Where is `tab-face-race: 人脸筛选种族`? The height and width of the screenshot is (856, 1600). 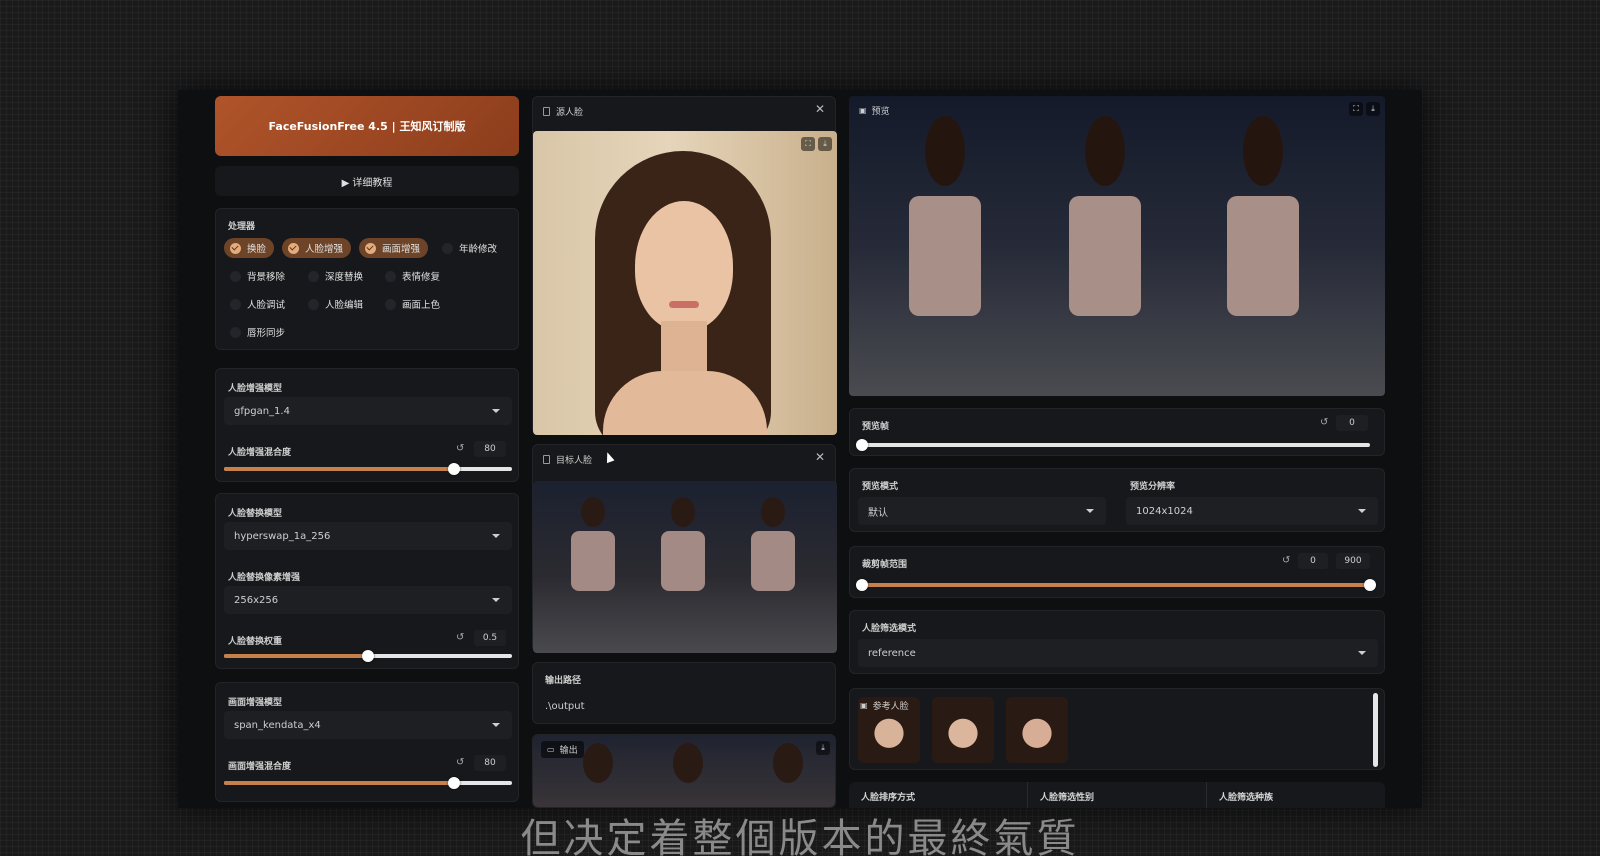
tab-face-race: 人脸筛选种族 is located at coordinates (1296, 795).